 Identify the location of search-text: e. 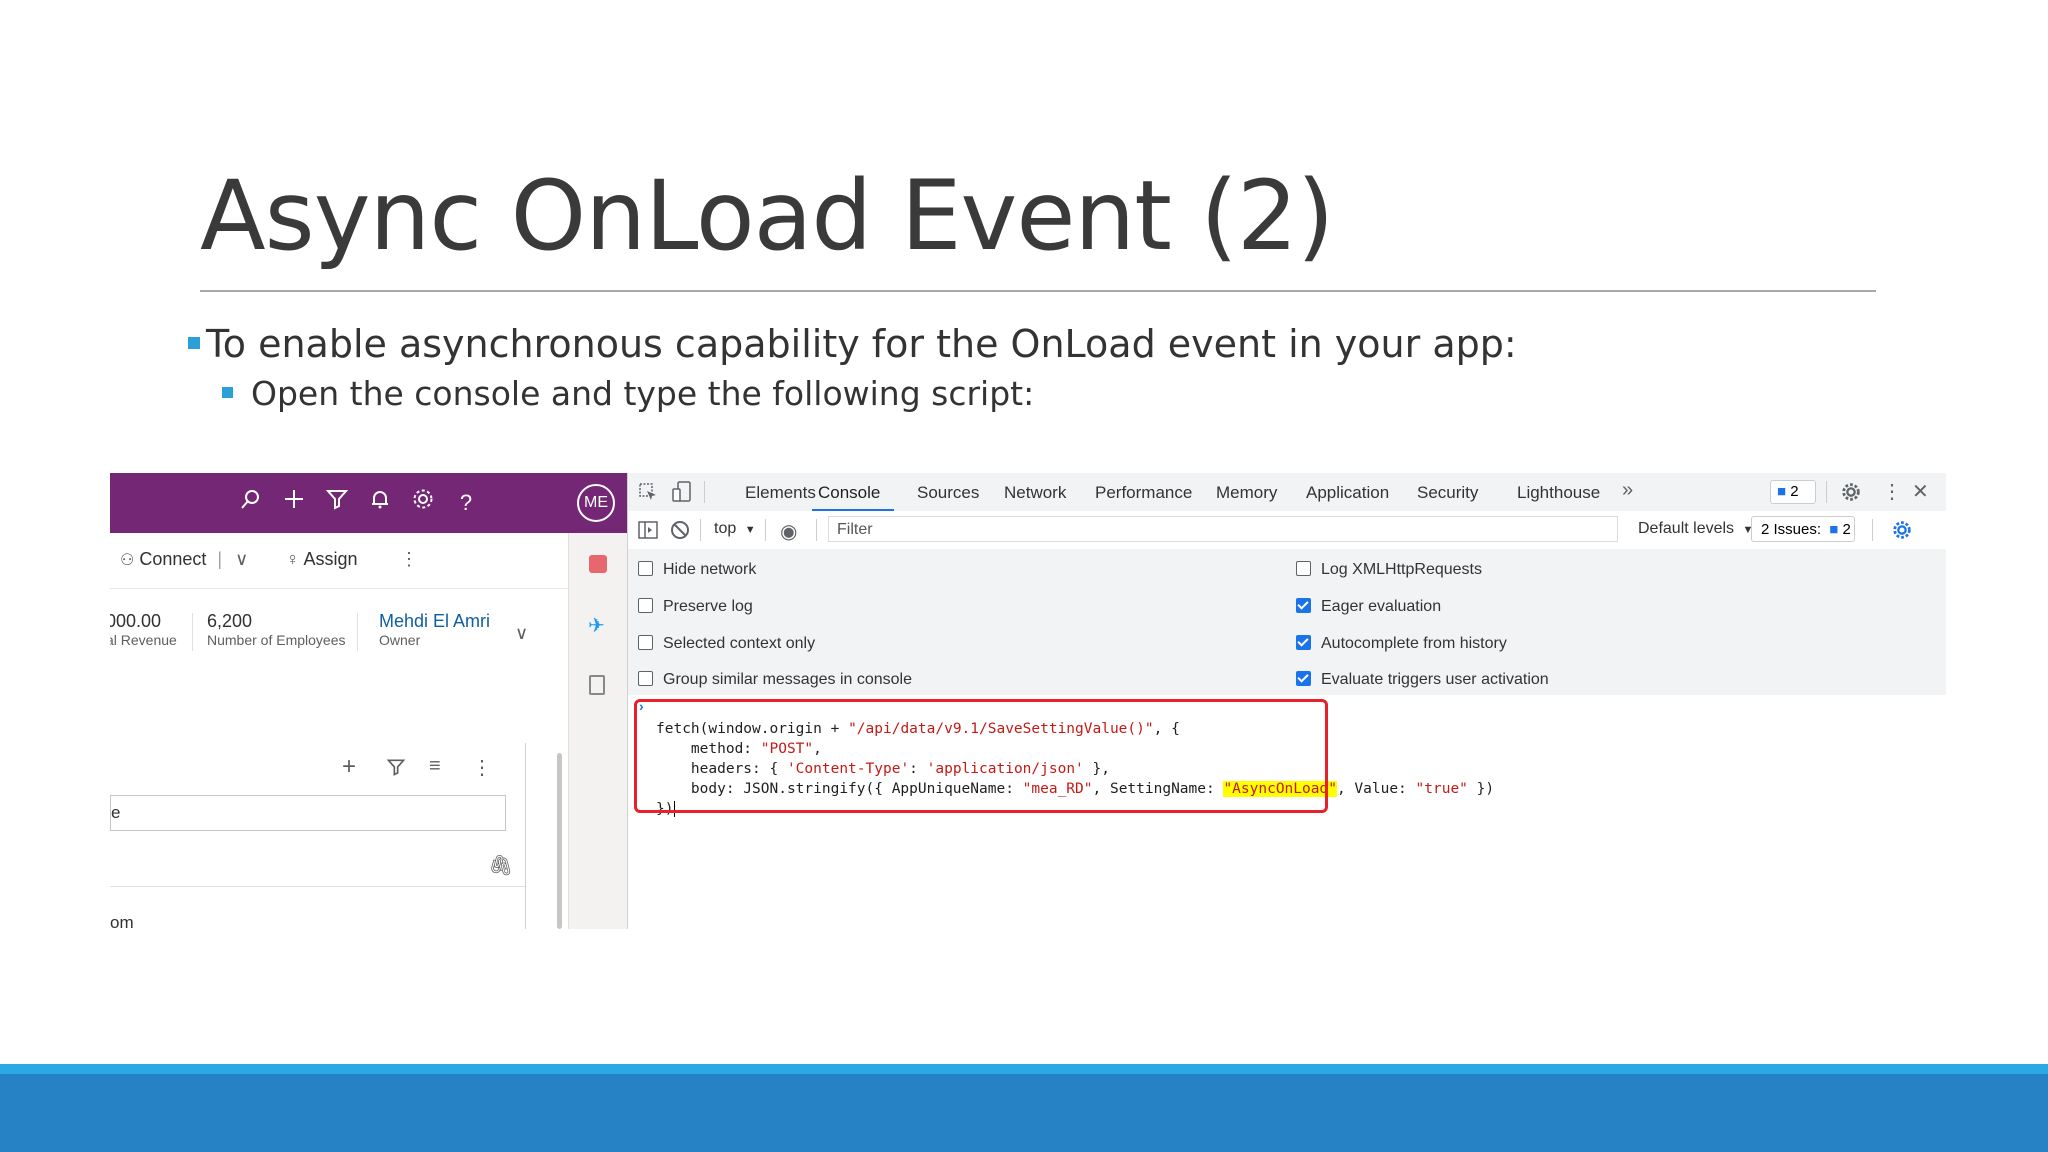
(116, 812).